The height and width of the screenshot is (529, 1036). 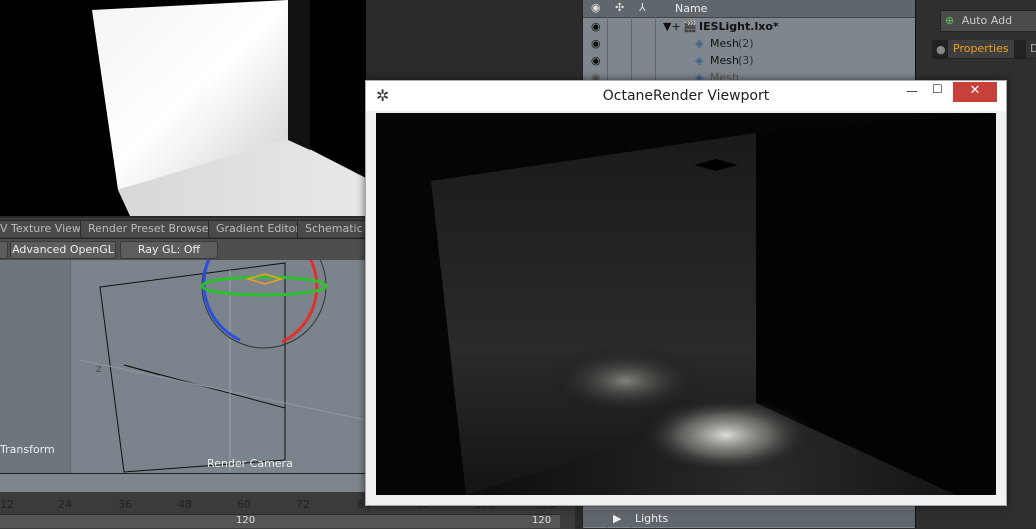 I want to click on lock-icon: ✣, so click(x=619, y=7).